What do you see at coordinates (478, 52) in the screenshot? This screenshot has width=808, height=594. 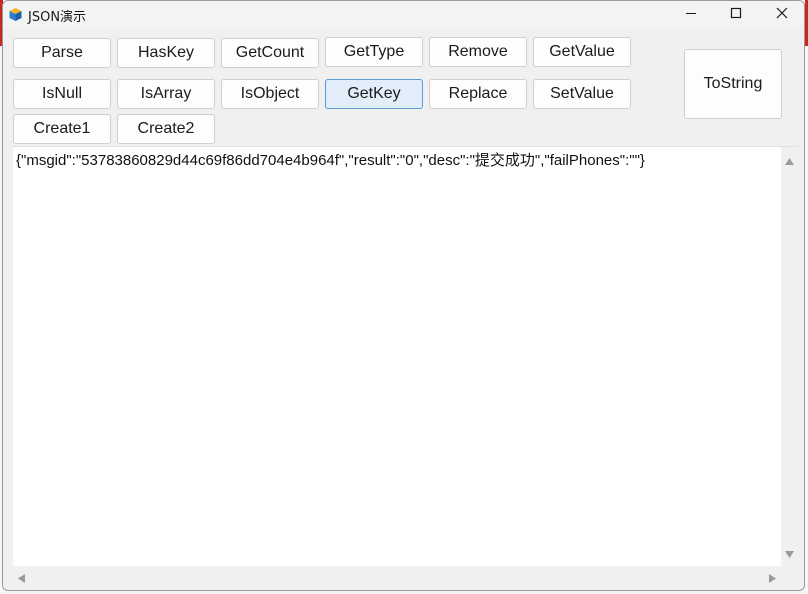 I see `remove-button: Remove` at bounding box center [478, 52].